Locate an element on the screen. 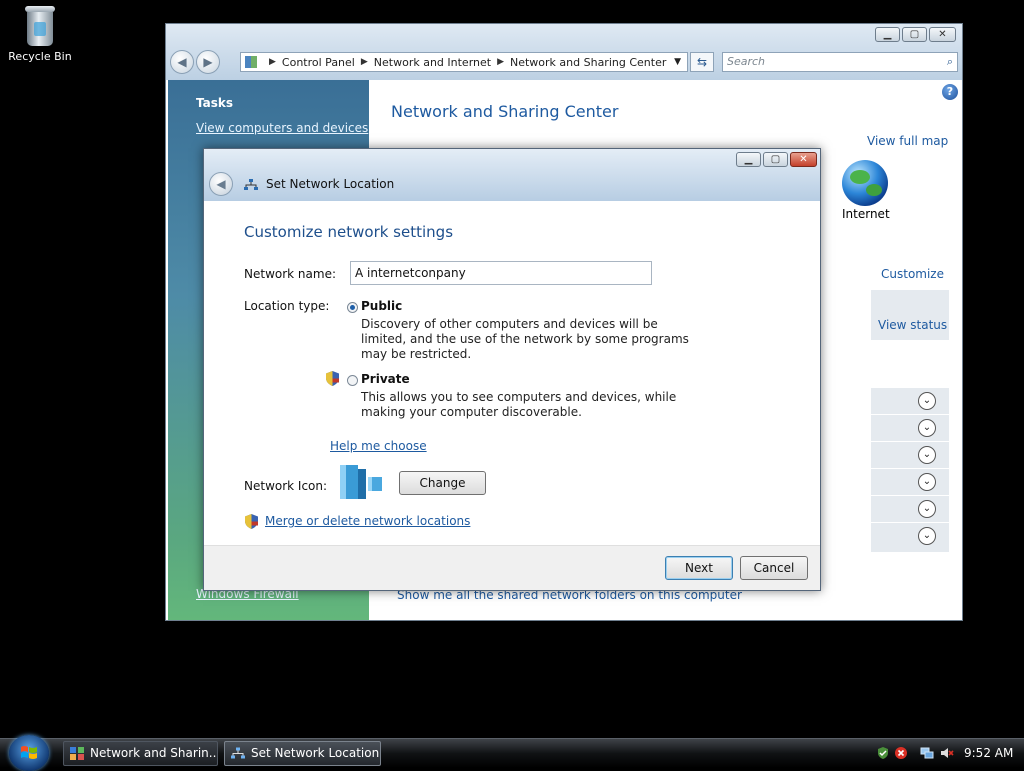 This screenshot has height=771, width=1024. internet-label: Internet is located at coordinates (866, 214).